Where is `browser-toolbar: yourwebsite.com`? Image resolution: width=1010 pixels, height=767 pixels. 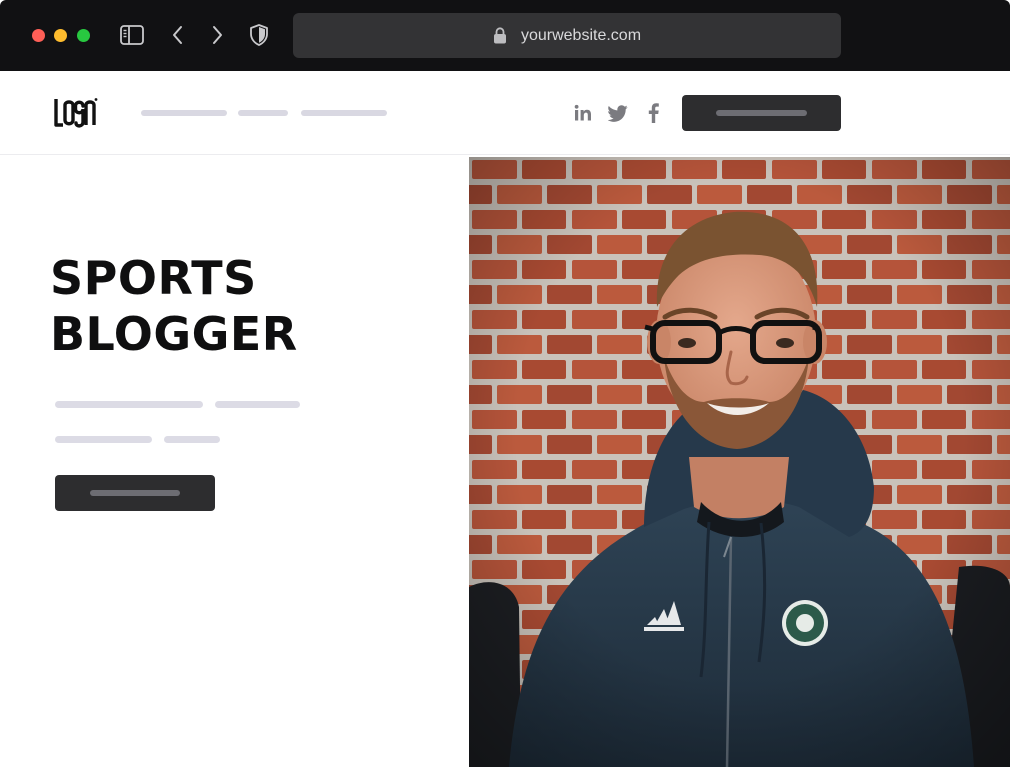
browser-toolbar: yourwebsite.com is located at coordinates (505, 35).